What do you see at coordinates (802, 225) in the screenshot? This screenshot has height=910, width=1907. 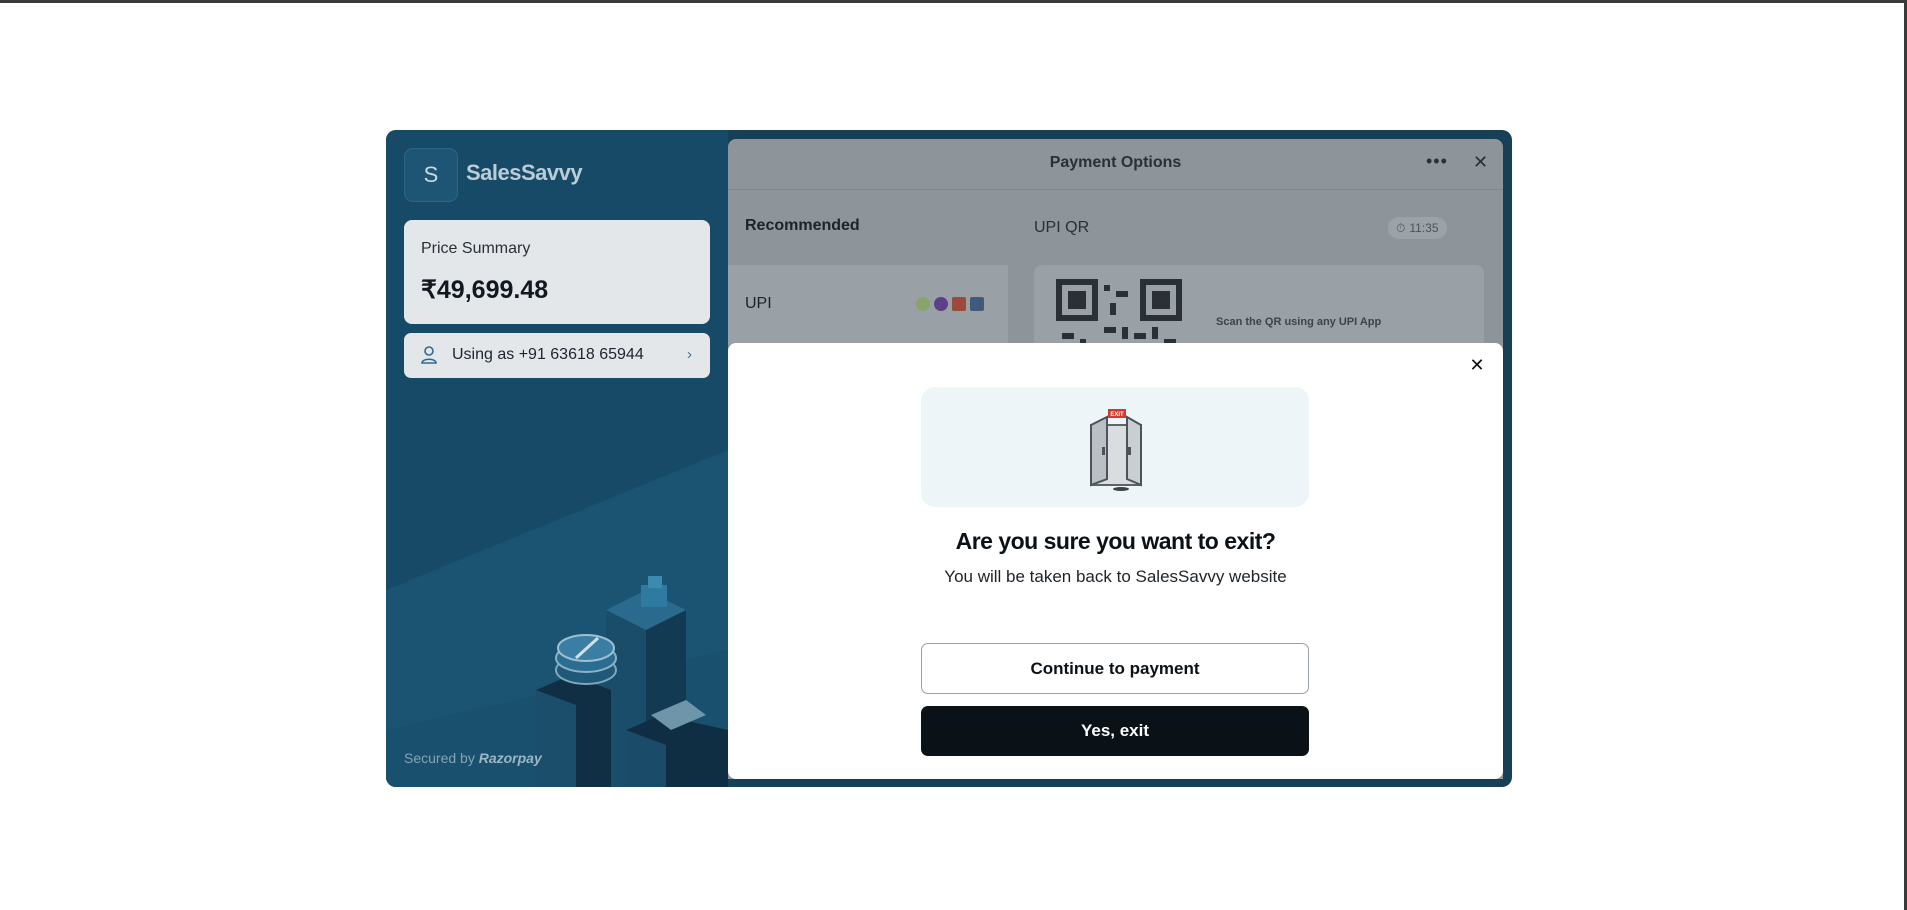 I see `recommended-heading: Recommended` at bounding box center [802, 225].